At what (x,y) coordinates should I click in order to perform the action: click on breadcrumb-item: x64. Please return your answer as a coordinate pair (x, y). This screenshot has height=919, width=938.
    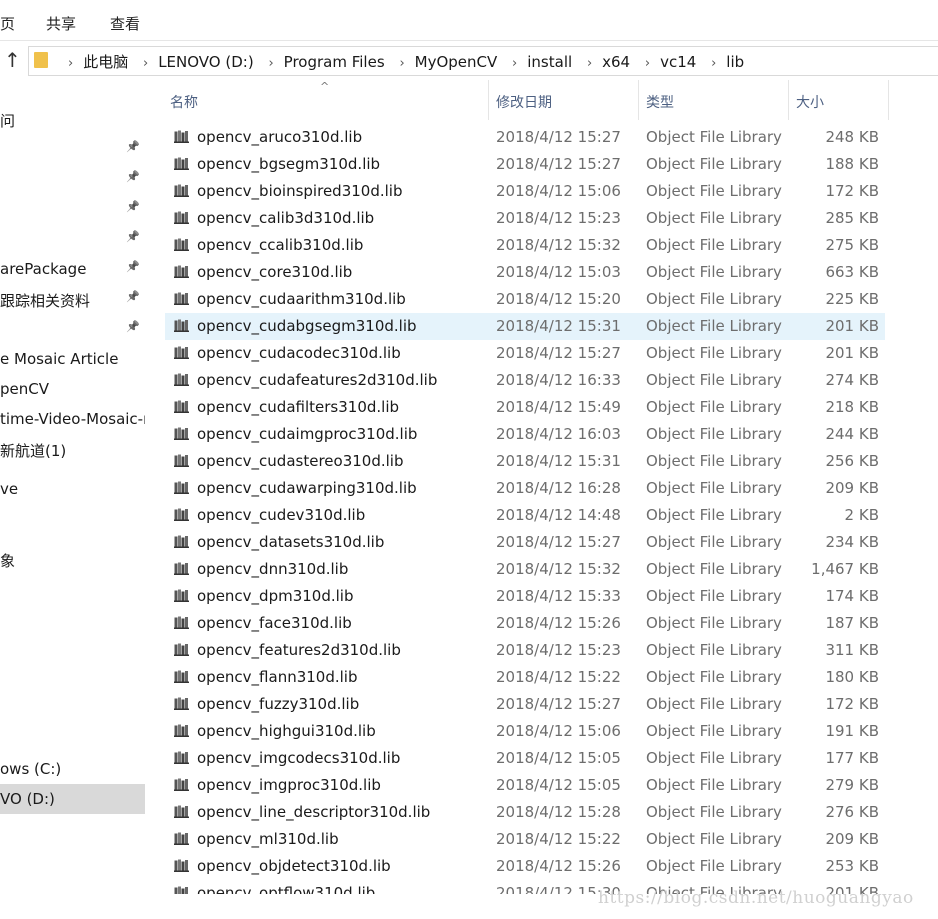
    Looking at the image, I should click on (616, 62).